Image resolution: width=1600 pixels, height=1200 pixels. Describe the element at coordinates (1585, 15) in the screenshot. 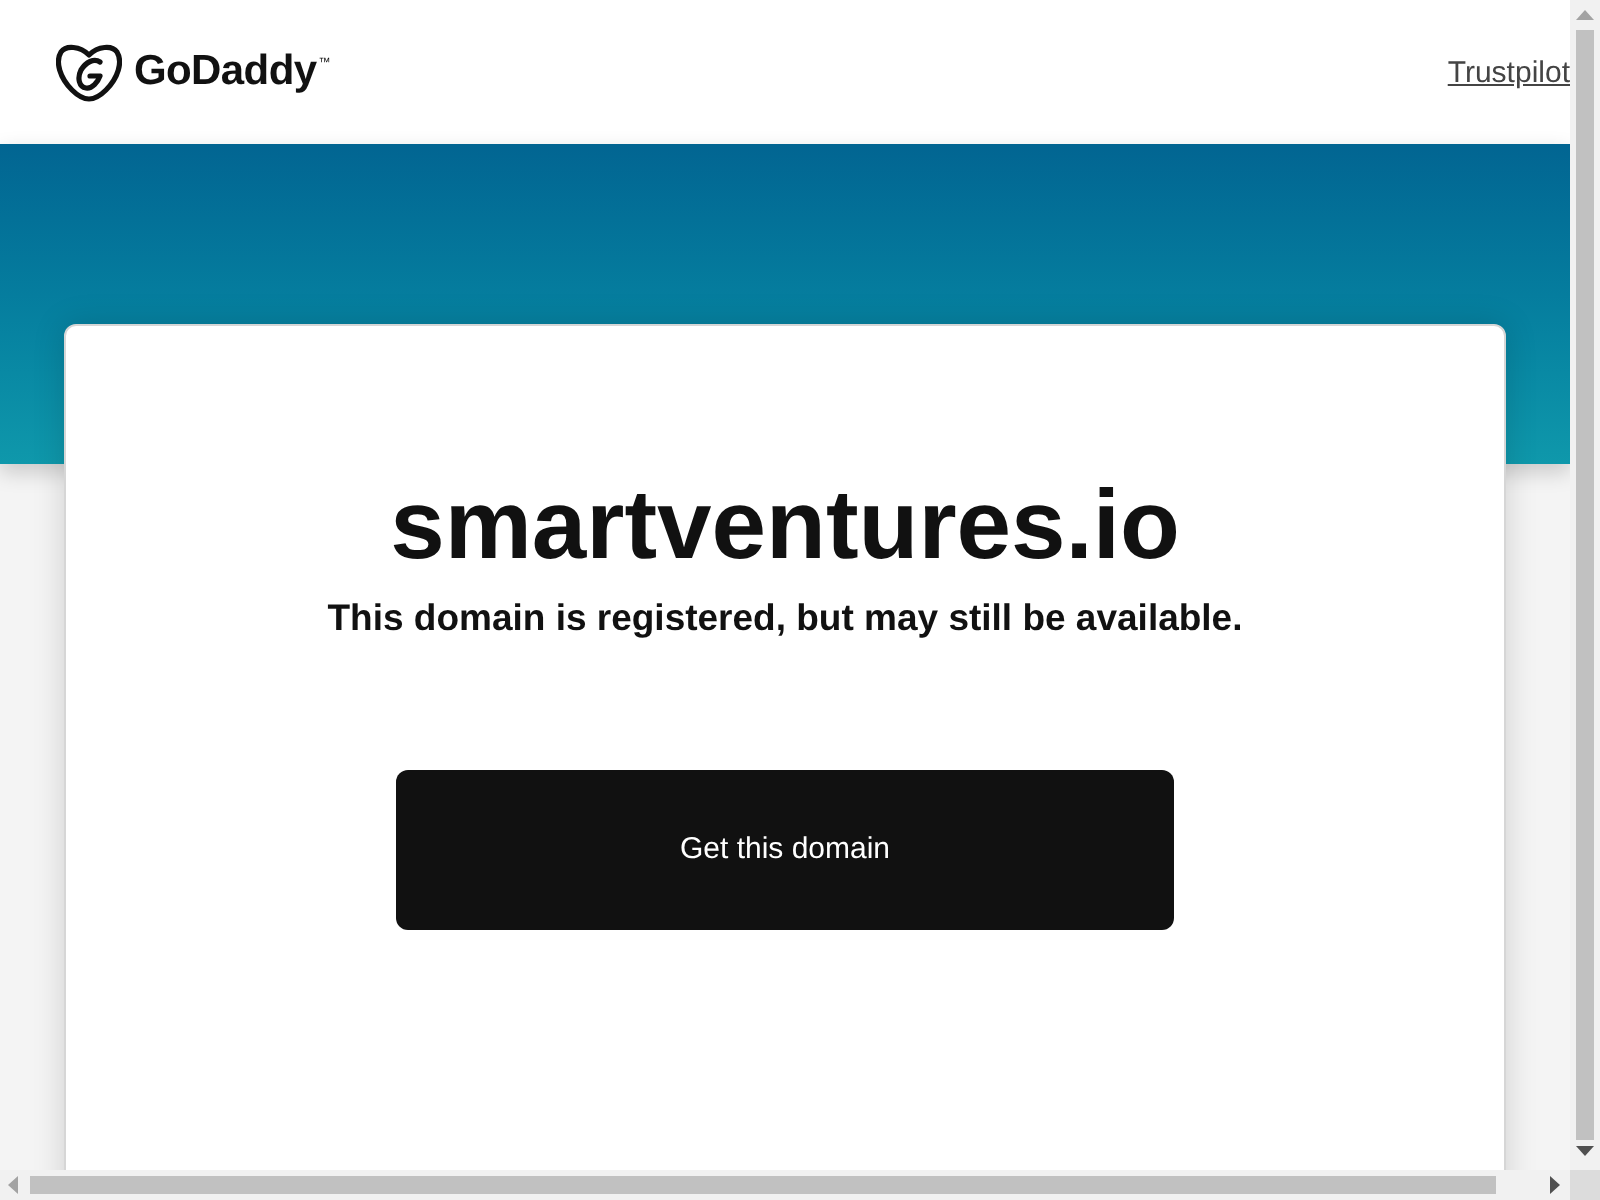

I see `scroll-up-icon` at that location.